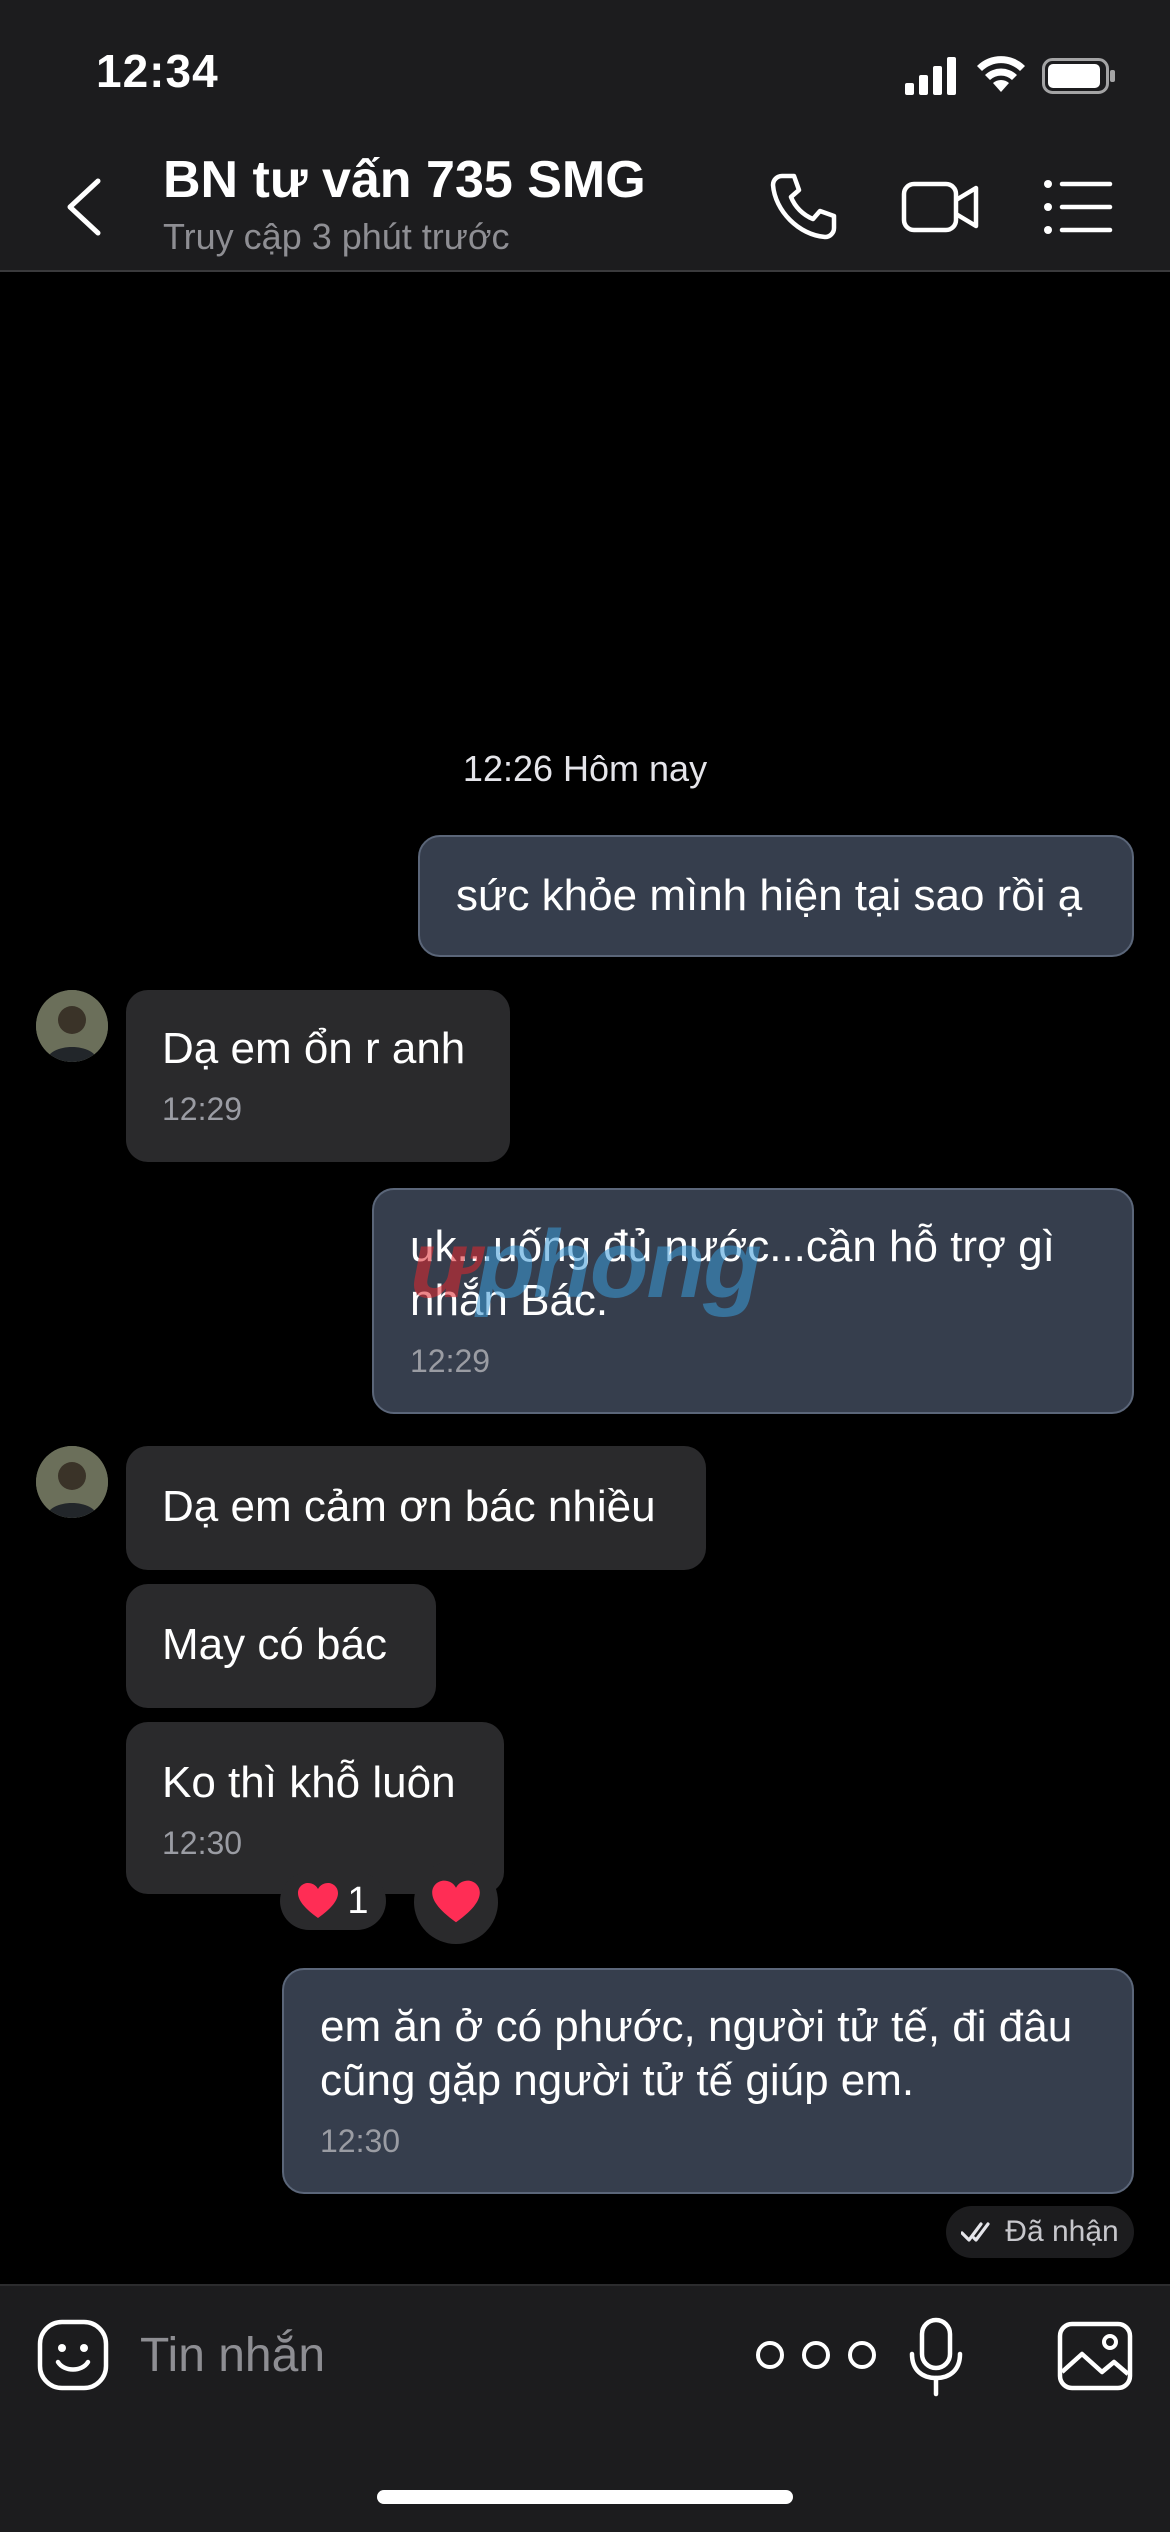  Describe the element at coordinates (940, 207) in the screenshot. I see `video-icon` at that location.